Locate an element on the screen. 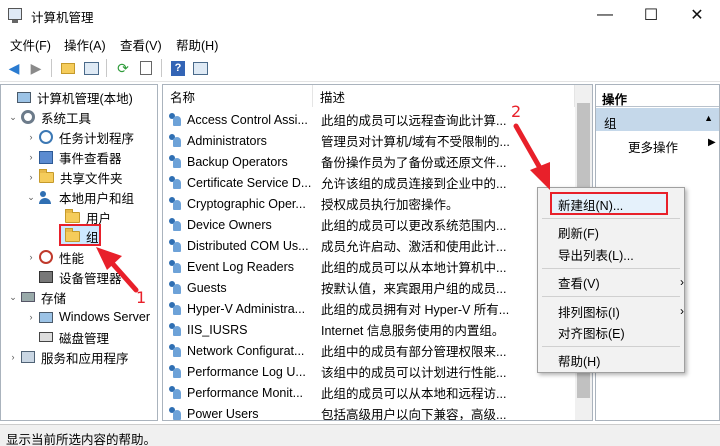 The width and height of the screenshot is (720, 446). export-list-icon is located at coordinates (146, 68).